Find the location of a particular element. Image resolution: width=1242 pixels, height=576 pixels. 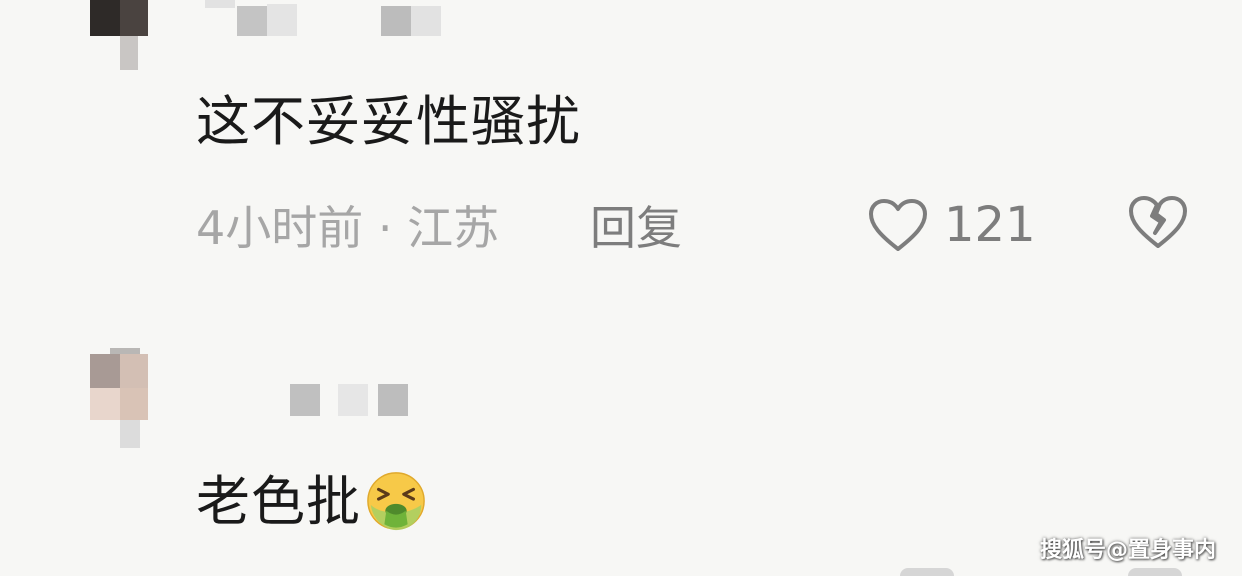

comment-time-location: 4小时前 · 江苏 is located at coordinates (348, 228).